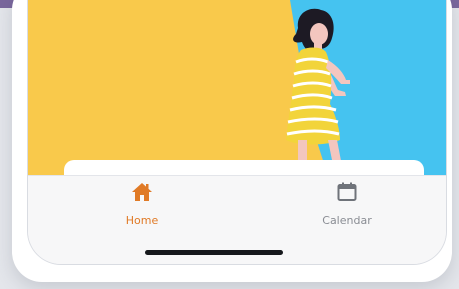  Describe the element at coordinates (142, 192) in the screenshot. I see `home-icon` at that location.